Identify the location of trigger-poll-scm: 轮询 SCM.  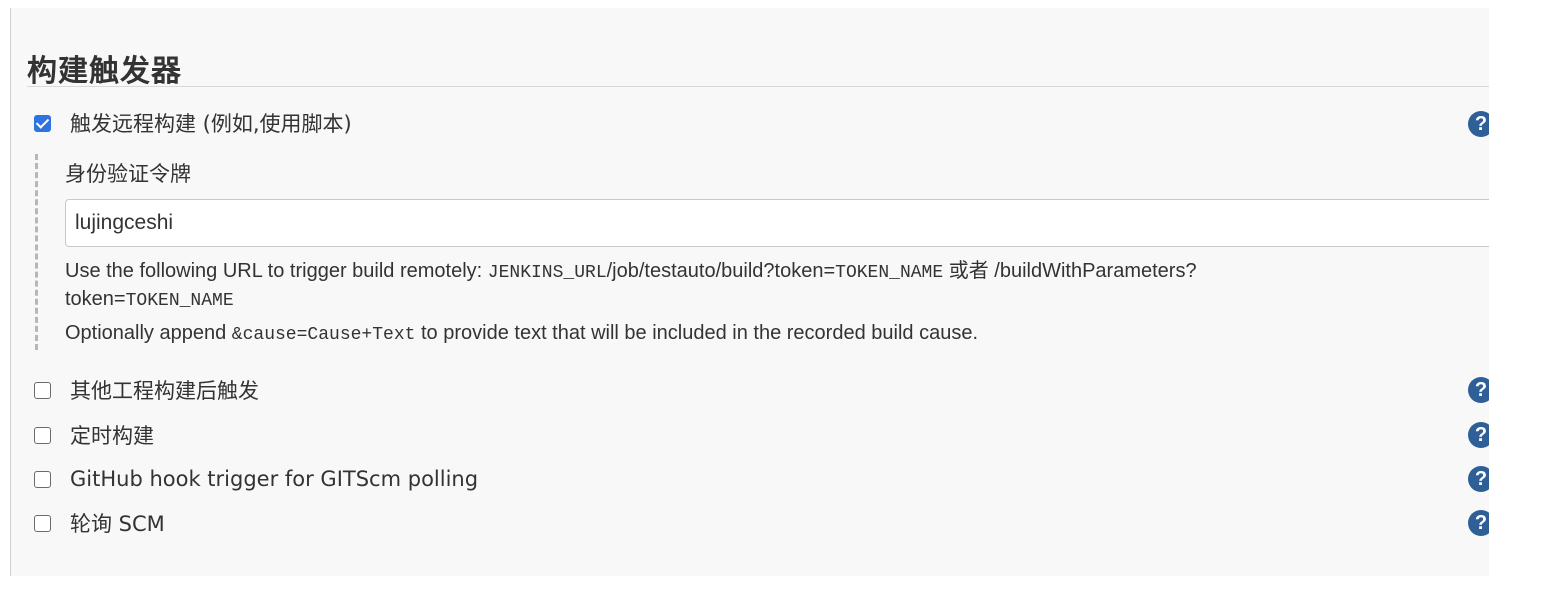
(99, 523).